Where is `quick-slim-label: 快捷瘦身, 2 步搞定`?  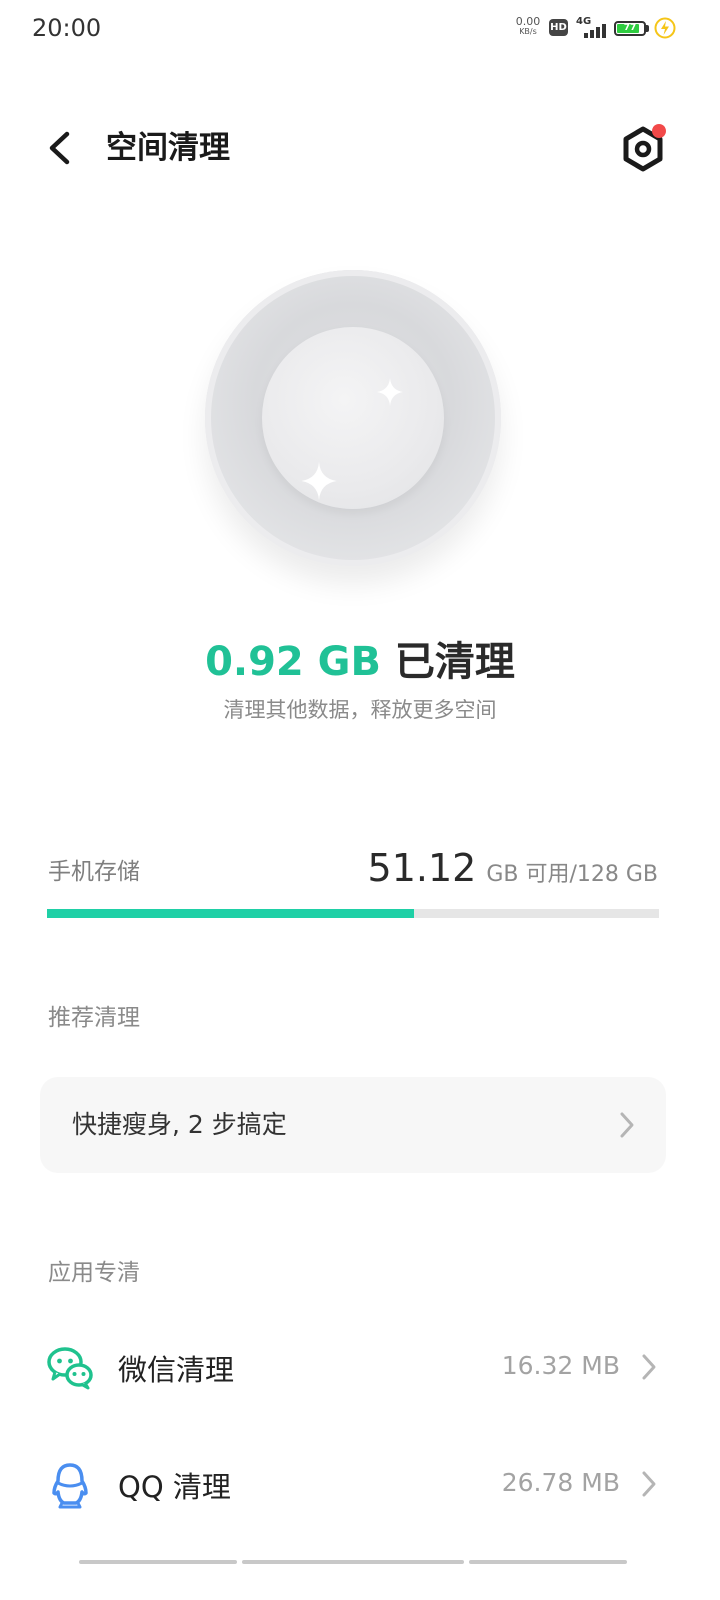
quick-slim-label: 快捷瘦身, 2 步搞定 is located at coordinates (179, 1124).